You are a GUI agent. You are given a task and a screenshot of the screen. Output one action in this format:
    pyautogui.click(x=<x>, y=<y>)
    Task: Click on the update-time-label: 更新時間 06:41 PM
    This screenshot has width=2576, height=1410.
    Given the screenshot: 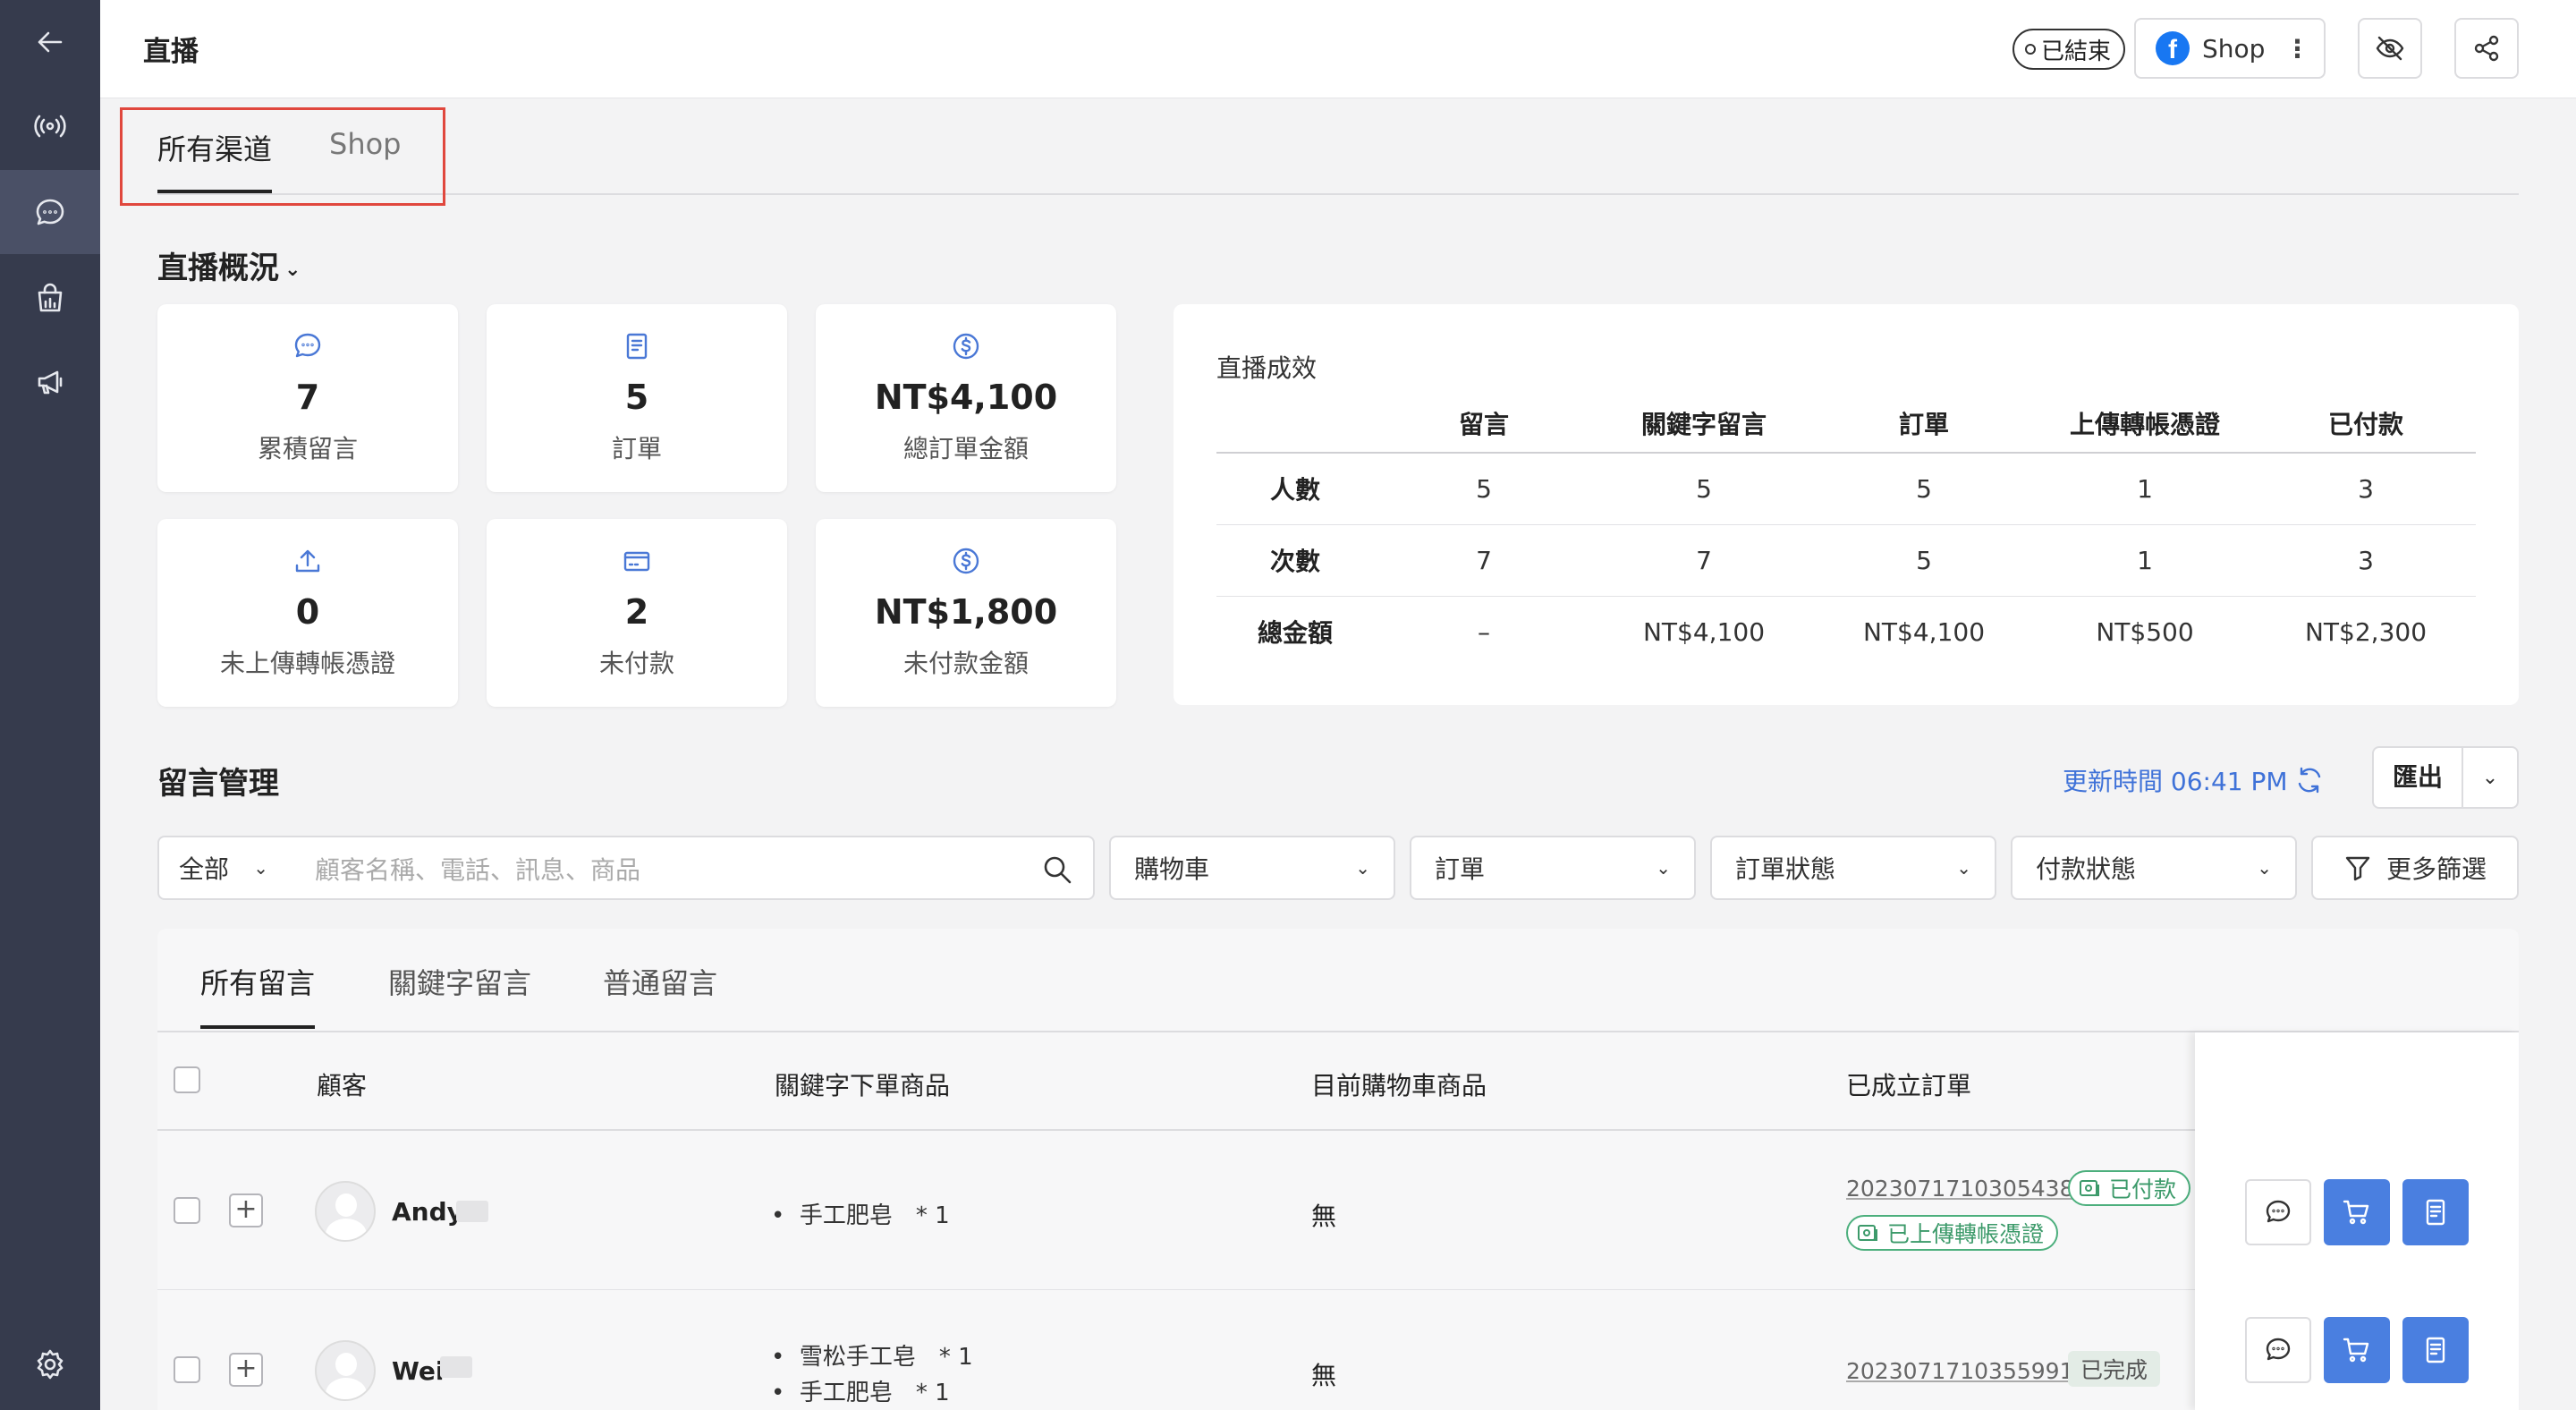 What is the action you would take?
    pyautogui.click(x=2175, y=781)
    